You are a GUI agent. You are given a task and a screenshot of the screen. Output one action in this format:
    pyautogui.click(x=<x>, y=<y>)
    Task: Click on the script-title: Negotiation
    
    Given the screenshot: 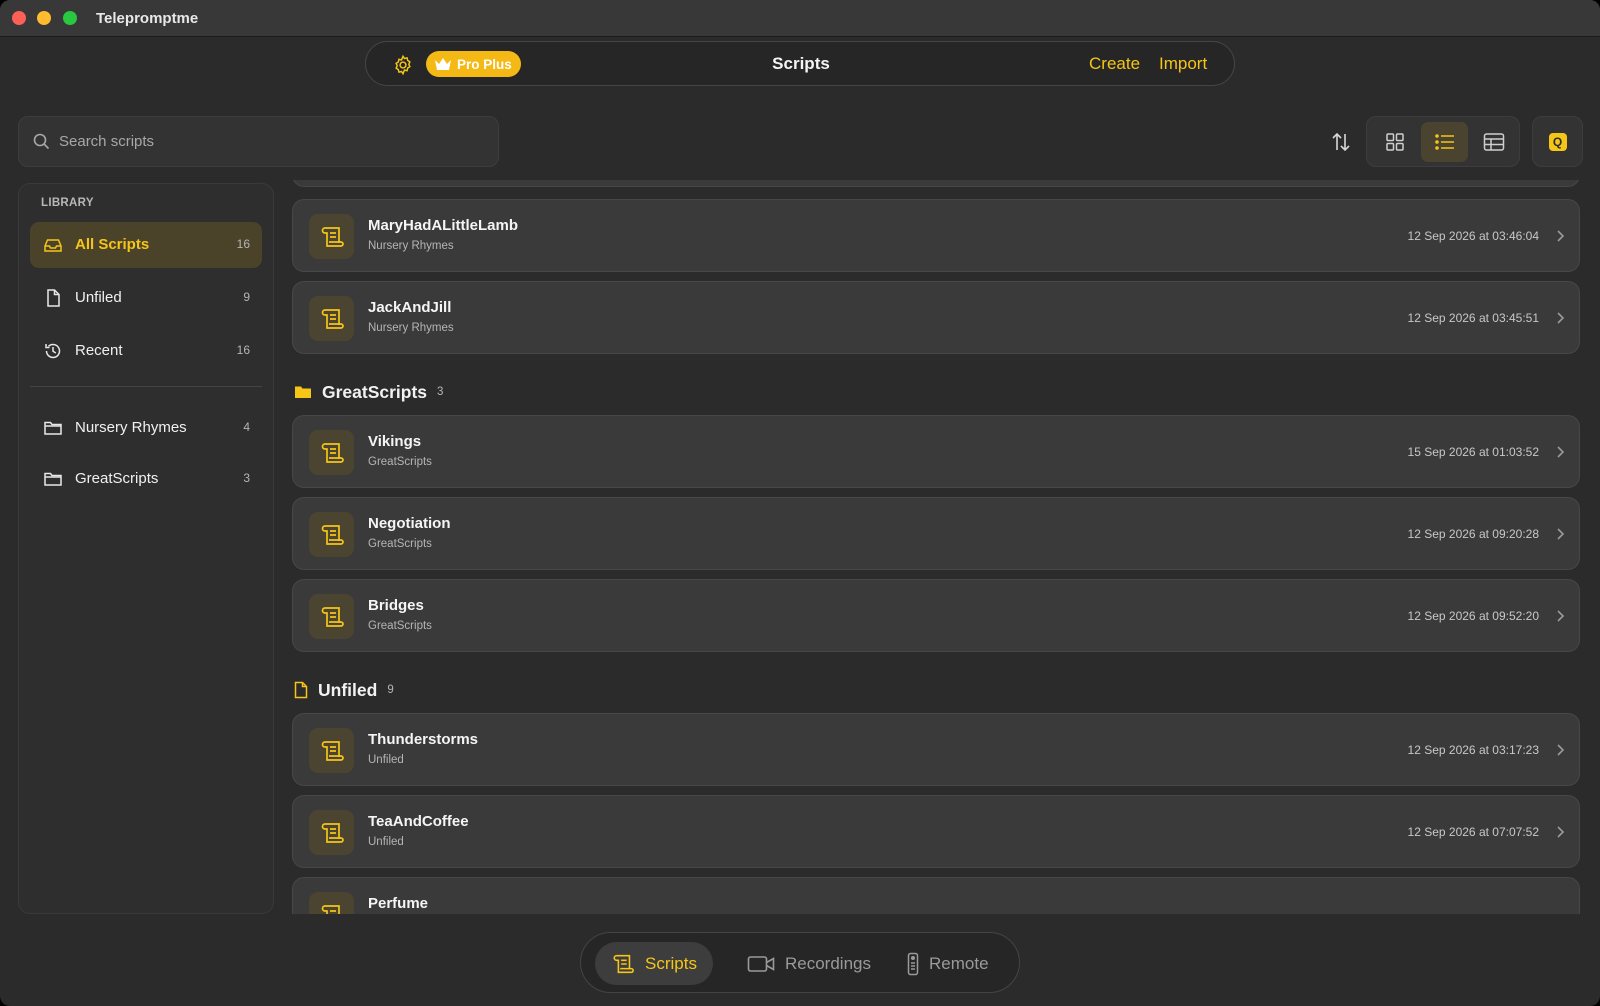 What is the action you would take?
    pyautogui.click(x=409, y=523)
    